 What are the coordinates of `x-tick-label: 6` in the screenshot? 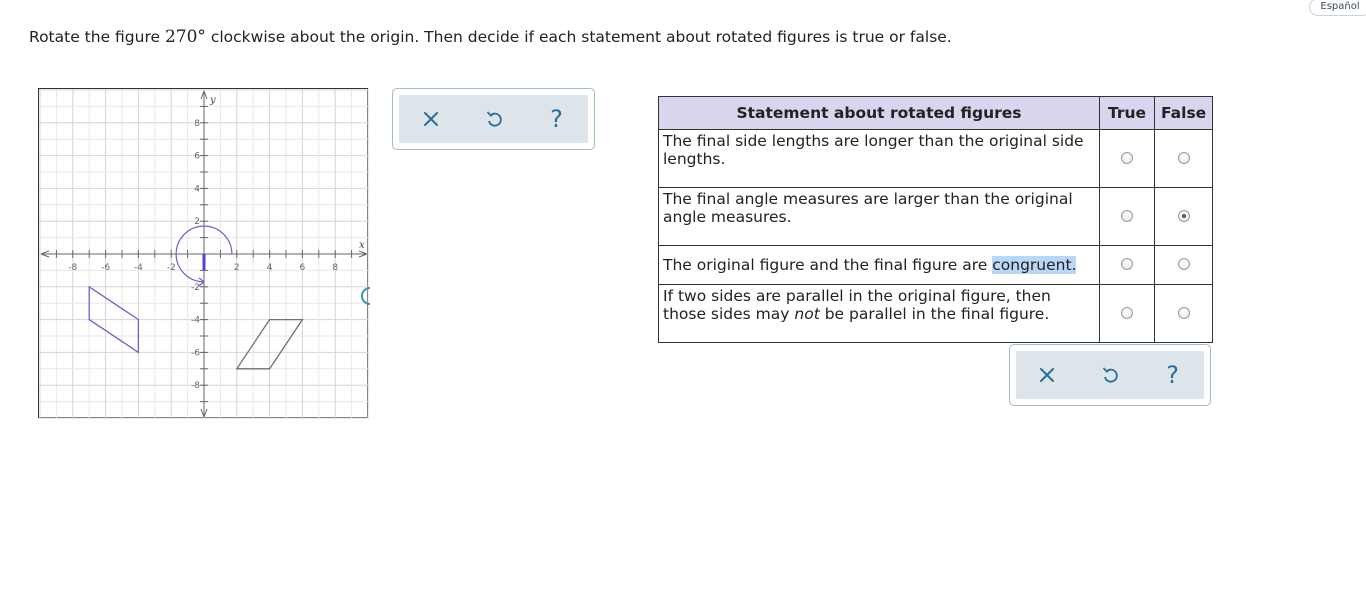 It's located at (303, 268).